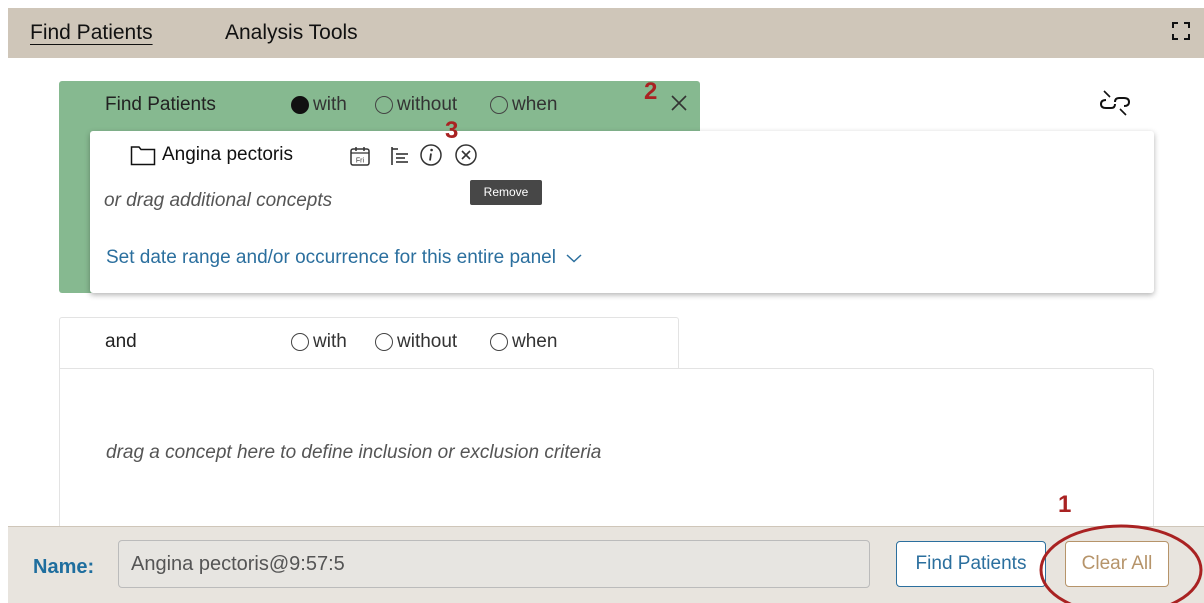 The height and width of the screenshot is (603, 1204). I want to click on calendar-icon-text: Fri, so click(360, 161).